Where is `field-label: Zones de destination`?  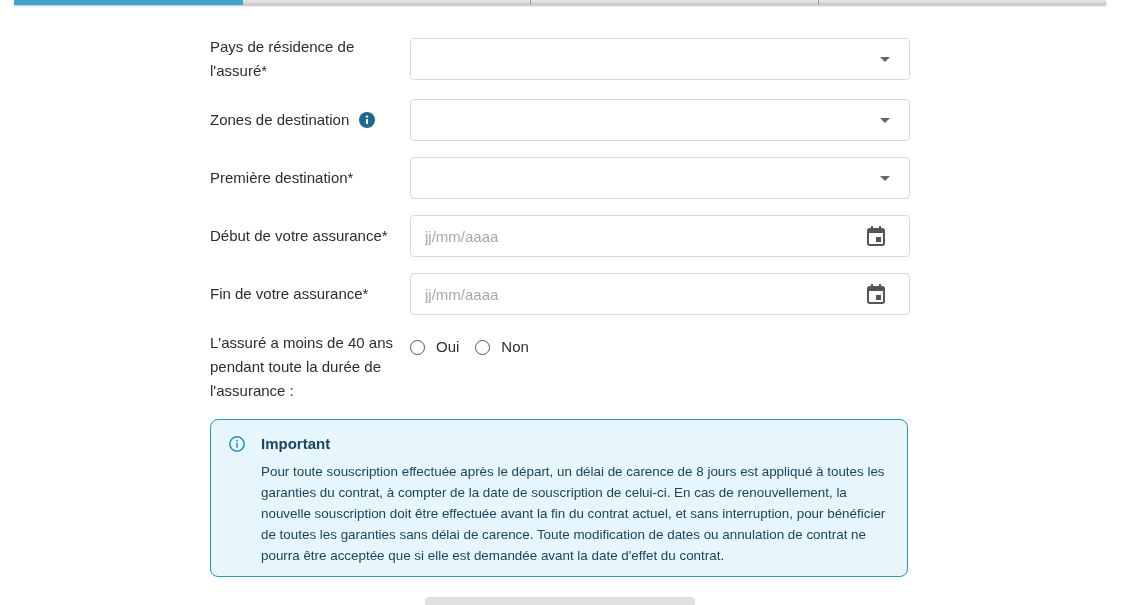 field-label: Zones de destination is located at coordinates (280, 120).